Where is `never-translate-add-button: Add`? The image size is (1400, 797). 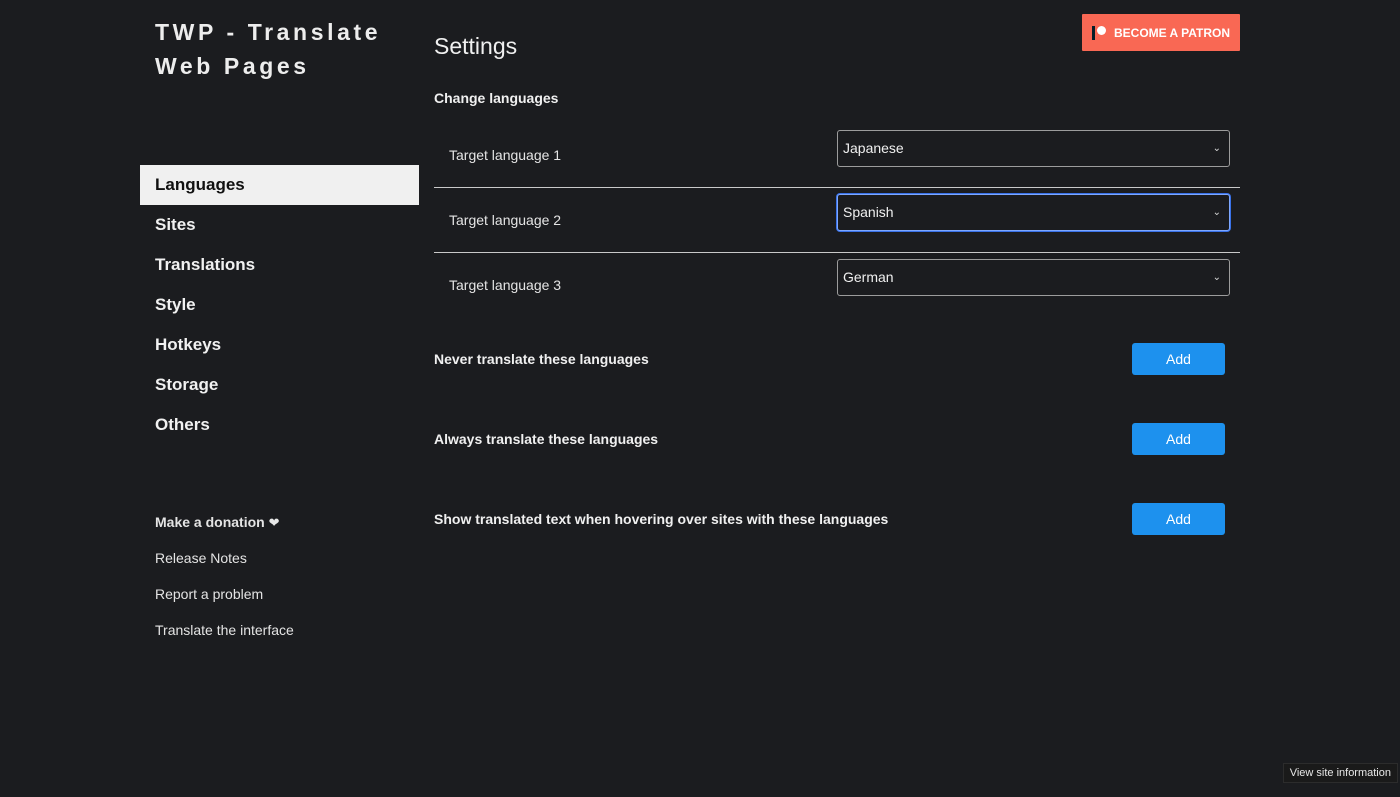
never-translate-add-button: Add is located at coordinates (1178, 359).